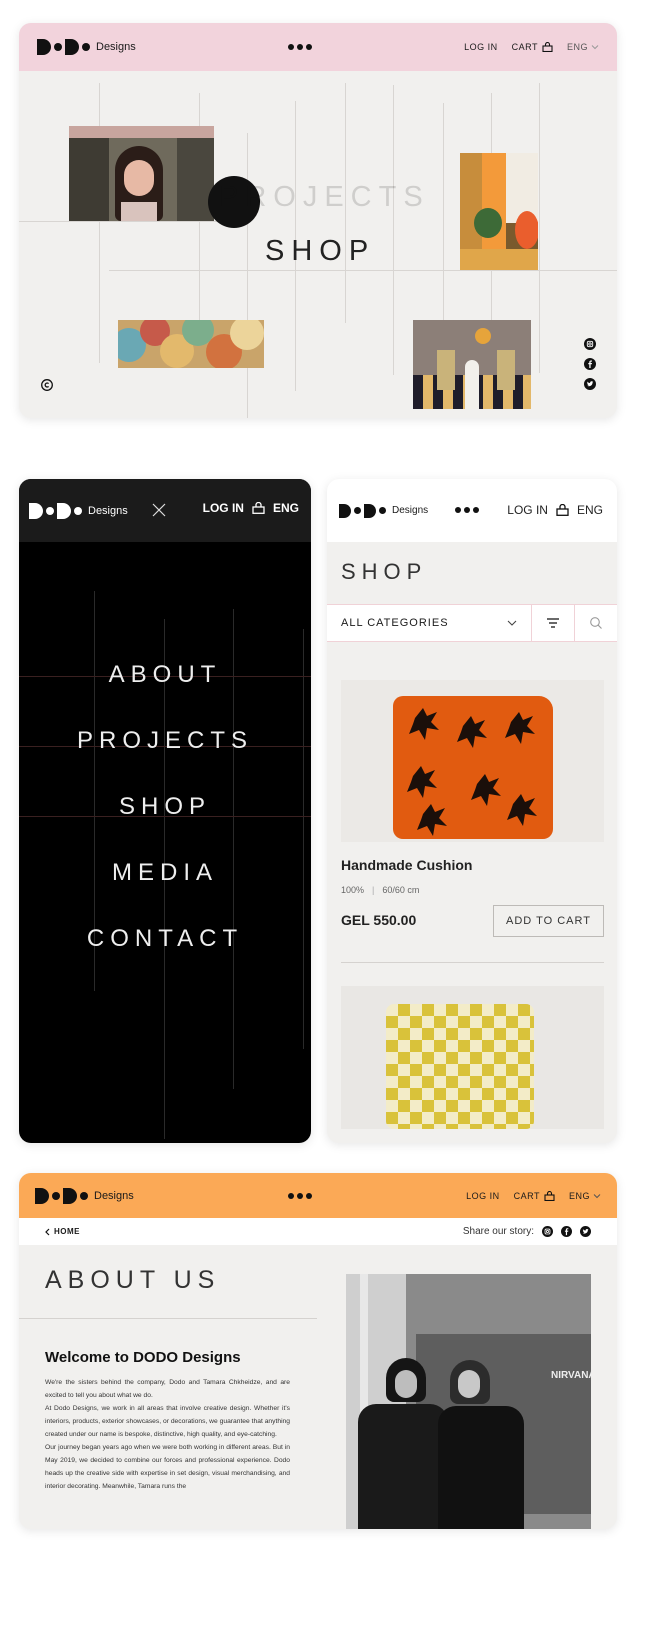  I want to click on poster-text: NIRVANA, so click(571, 1375).